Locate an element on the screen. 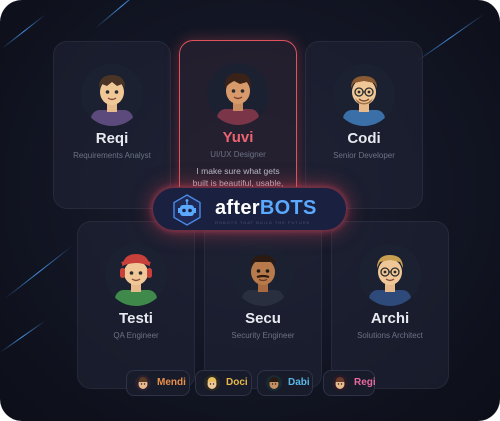 The width and height of the screenshot is (500, 421). mini-agent-regi: Regi is located at coordinates (349, 383).